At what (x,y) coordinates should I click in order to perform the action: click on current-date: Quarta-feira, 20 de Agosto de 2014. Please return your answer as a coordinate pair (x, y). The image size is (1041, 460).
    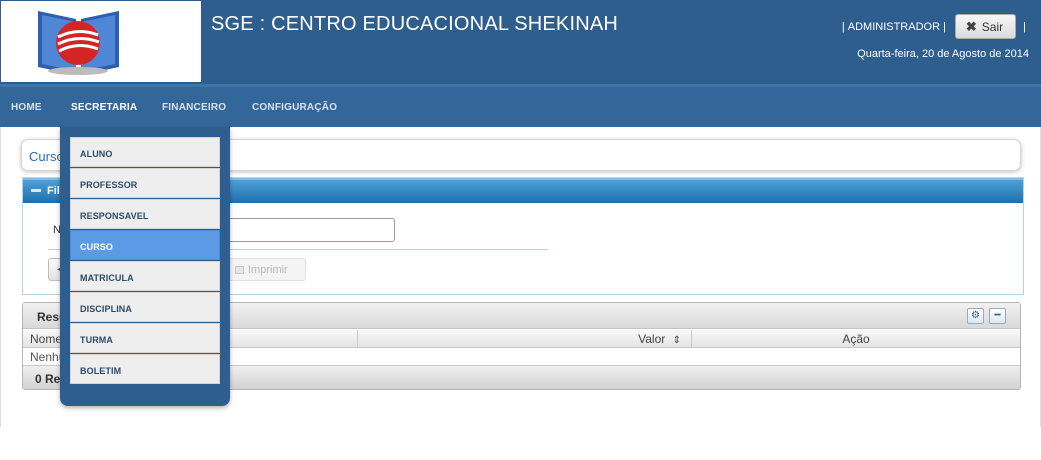
    Looking at the image, I should click on (943, 54).